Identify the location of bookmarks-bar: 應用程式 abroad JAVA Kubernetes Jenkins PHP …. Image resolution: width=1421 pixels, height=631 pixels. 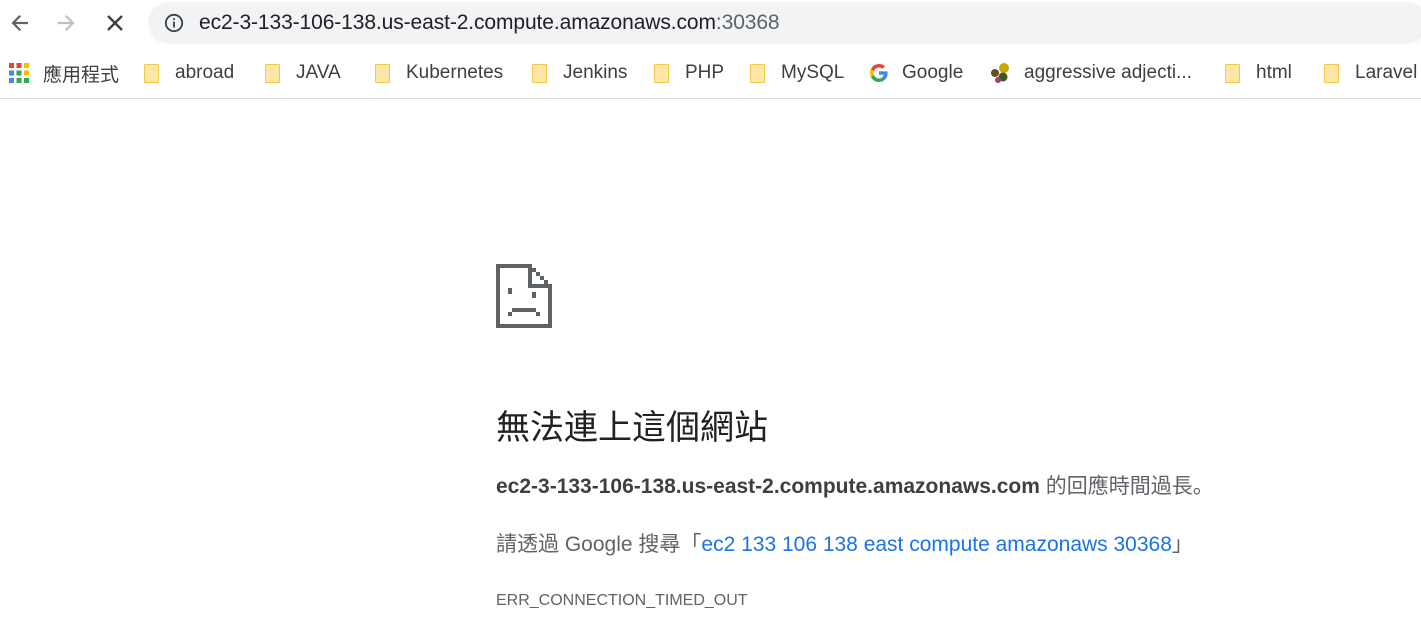
(710, 73).